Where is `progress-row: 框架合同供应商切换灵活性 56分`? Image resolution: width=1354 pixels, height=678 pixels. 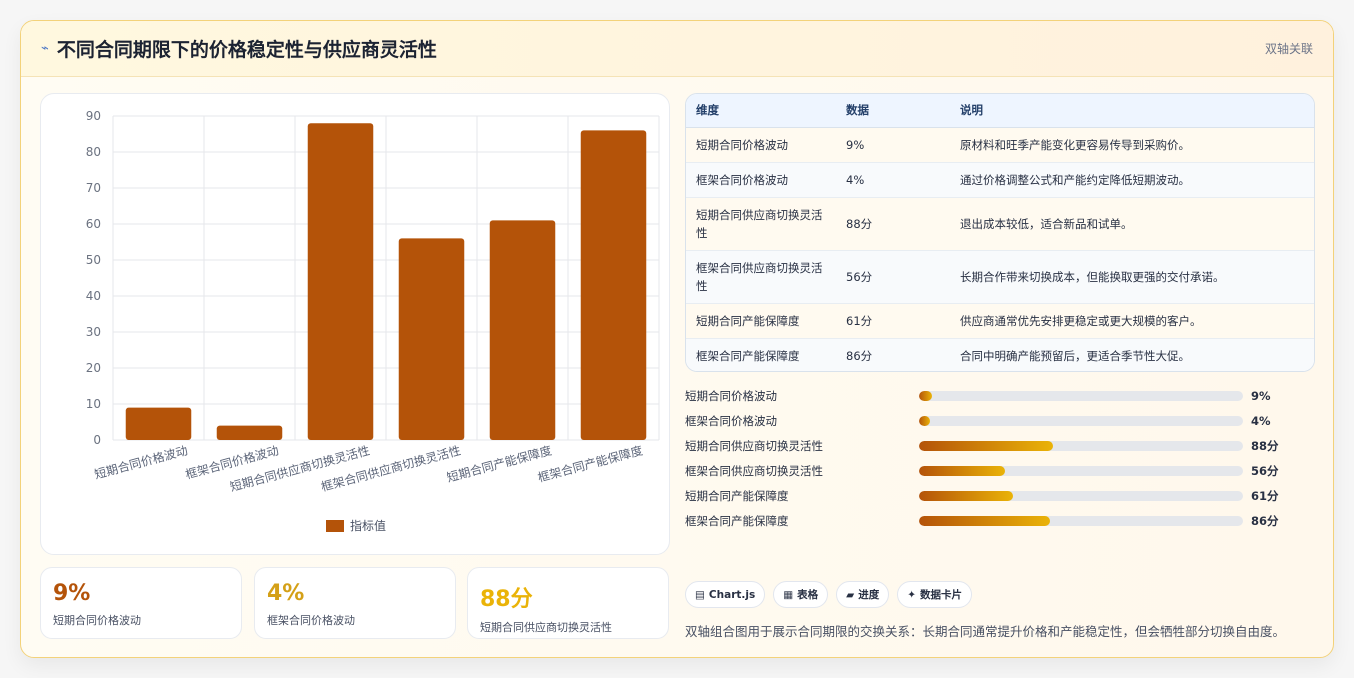 progress-row: 框架合同供应商切换灵活性 56分 is located at coordinates (1000, 470).